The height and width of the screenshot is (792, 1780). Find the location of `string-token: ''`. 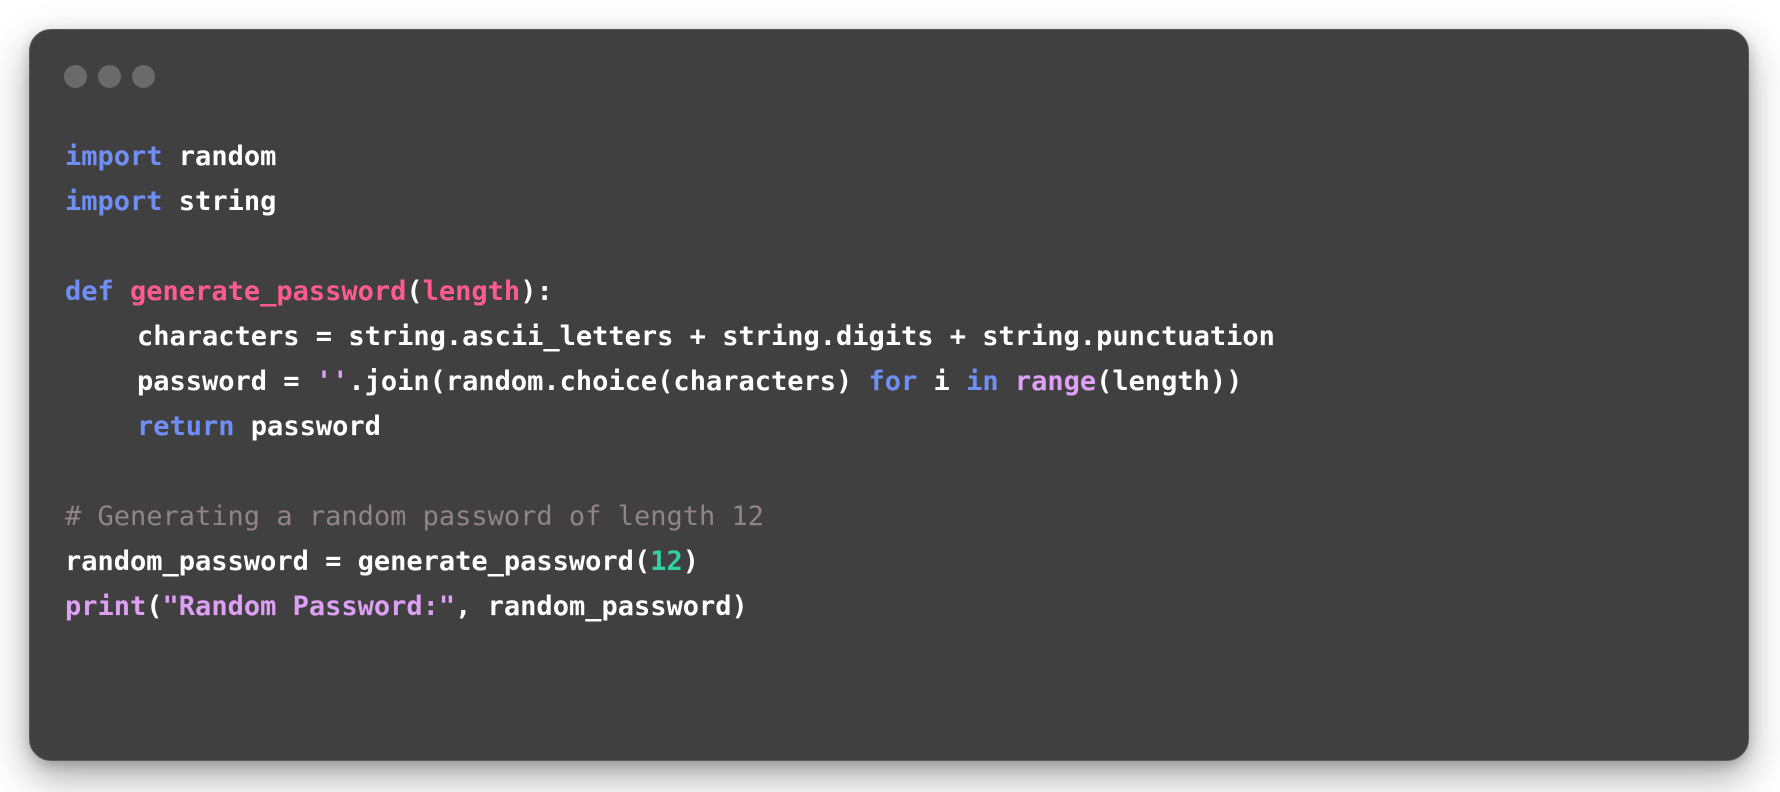

string-token: '' is located at coordinates (332, 381).